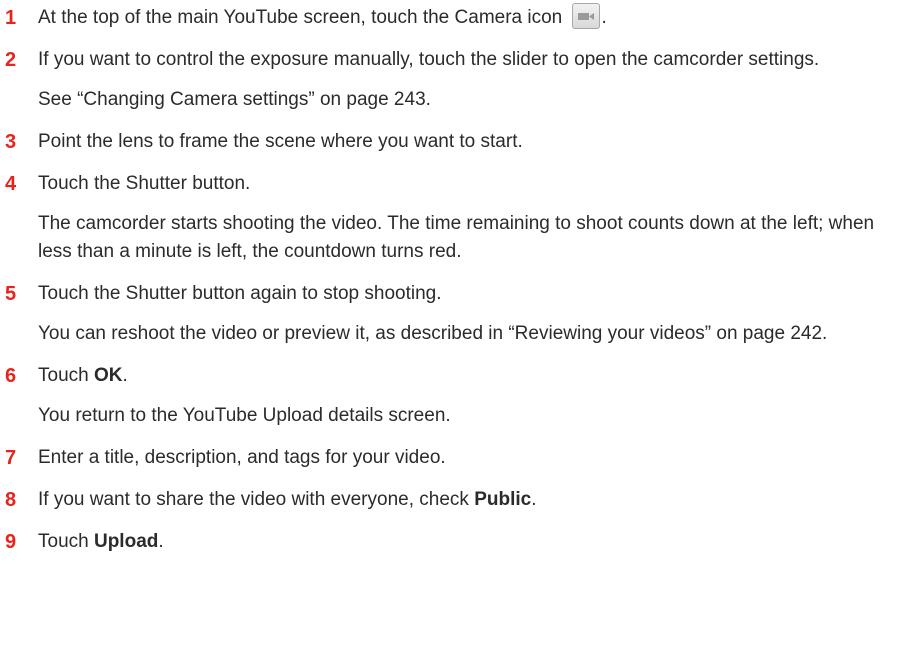 This screenshot has height=663, width=917. I want to click on step-number: 7, so click(11, 458).